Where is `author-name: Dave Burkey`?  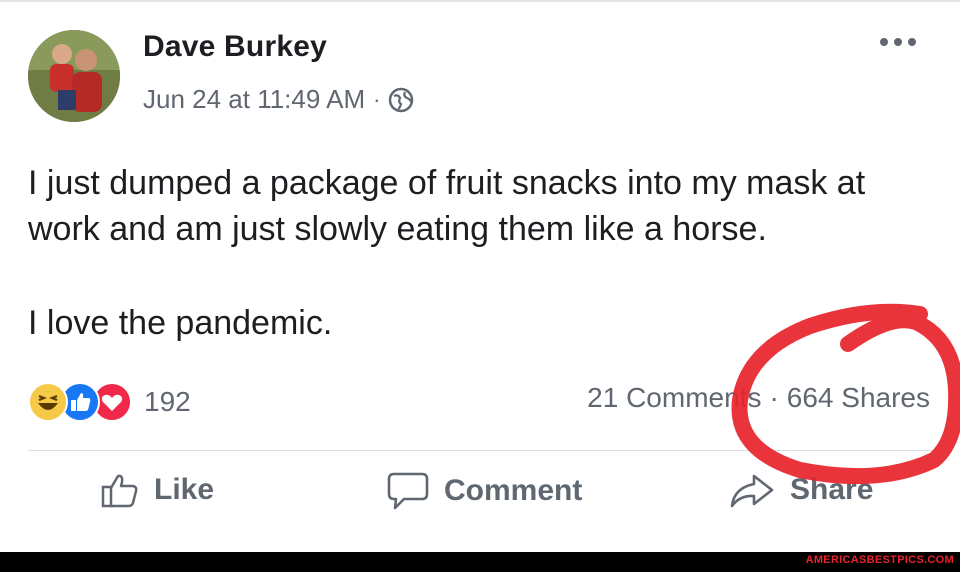
author-name: Dave Burkey is located at coordinates (235, 47).